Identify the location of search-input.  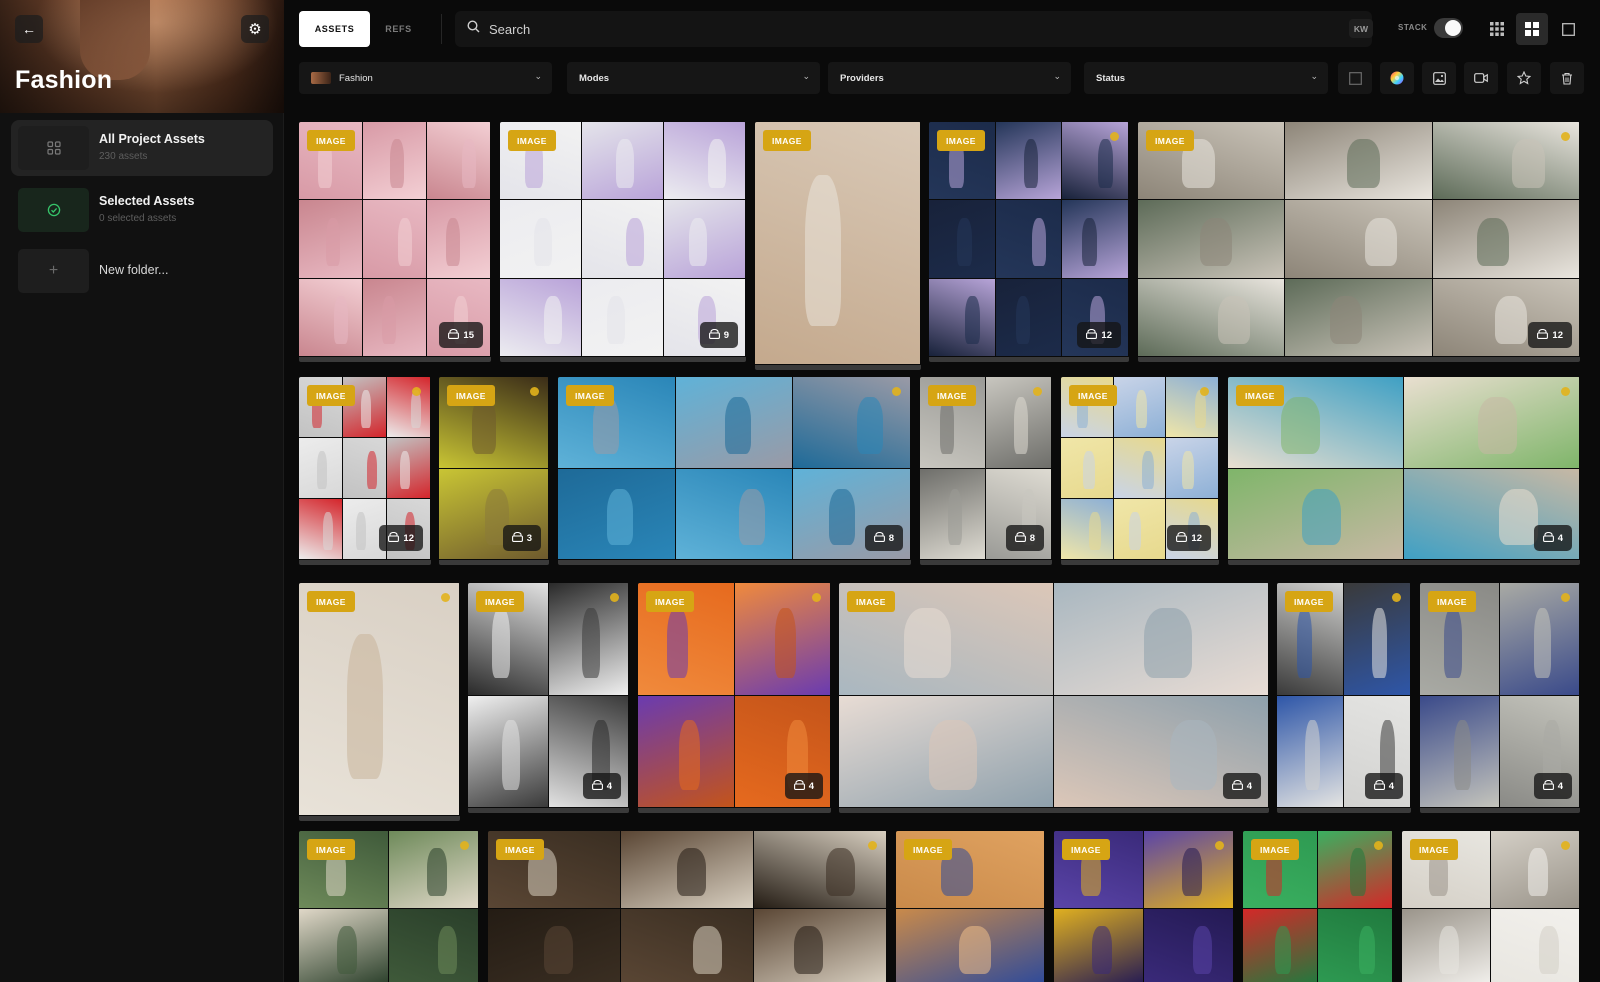
(885, 29).